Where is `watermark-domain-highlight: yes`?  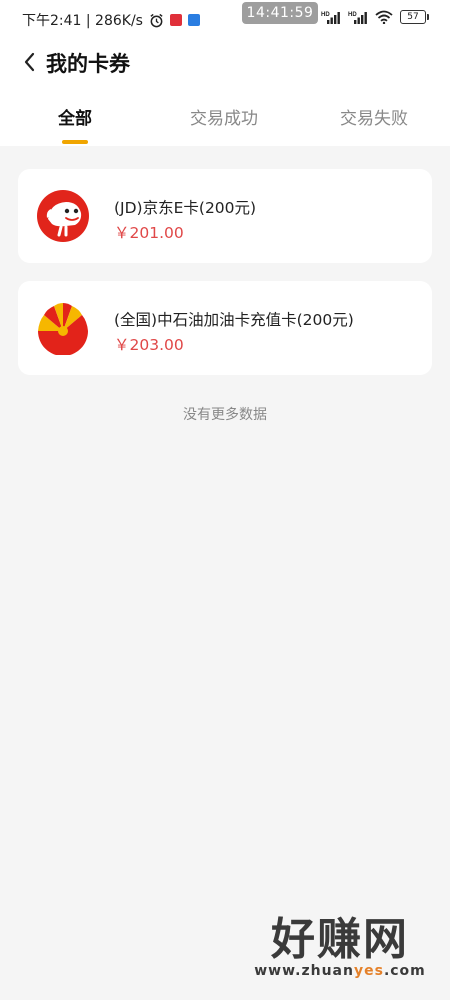
watermark-domain-highlight: yes is located at coordinates (368, 971).